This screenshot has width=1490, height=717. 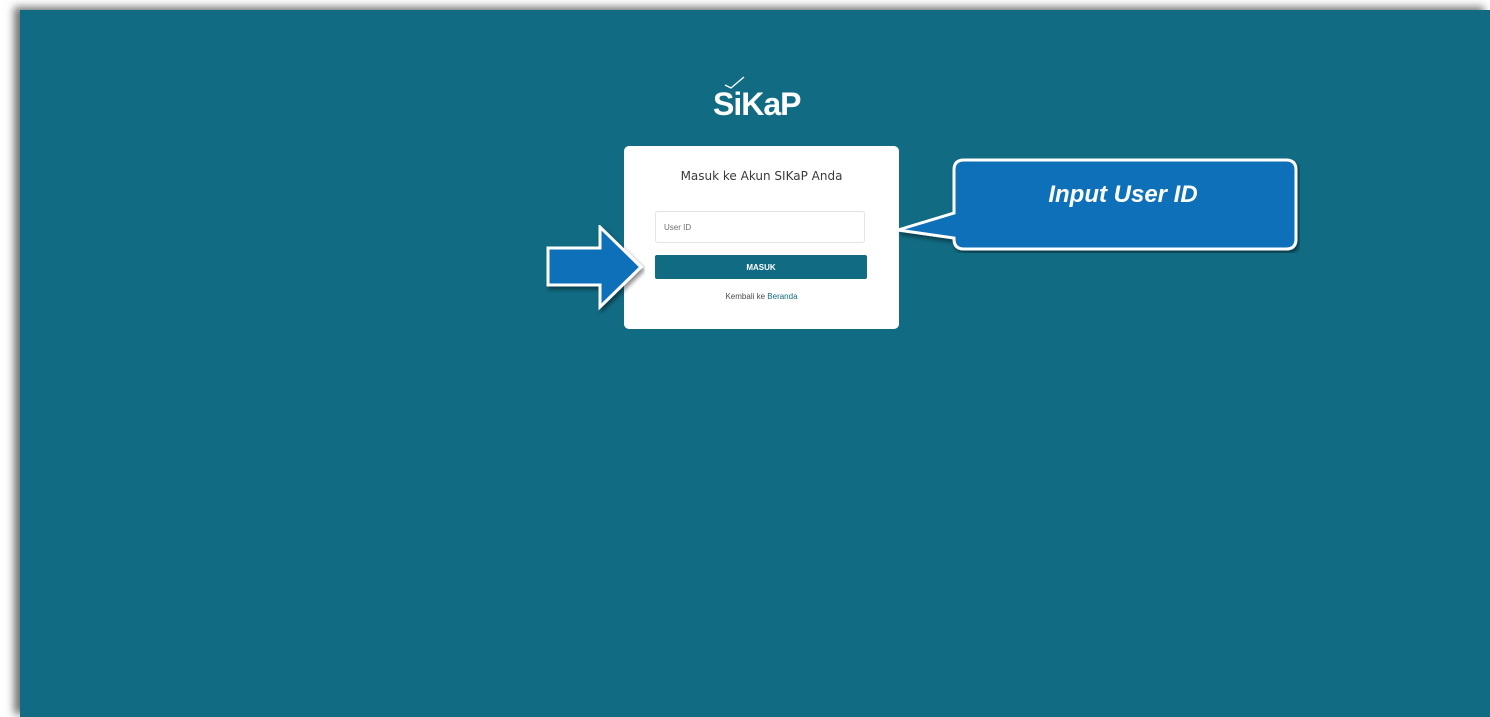 What do you see at coordinates (745, 296) in the screenshot?
I see `back-prefix: Kembali ke` at bounding box center [745, 296].